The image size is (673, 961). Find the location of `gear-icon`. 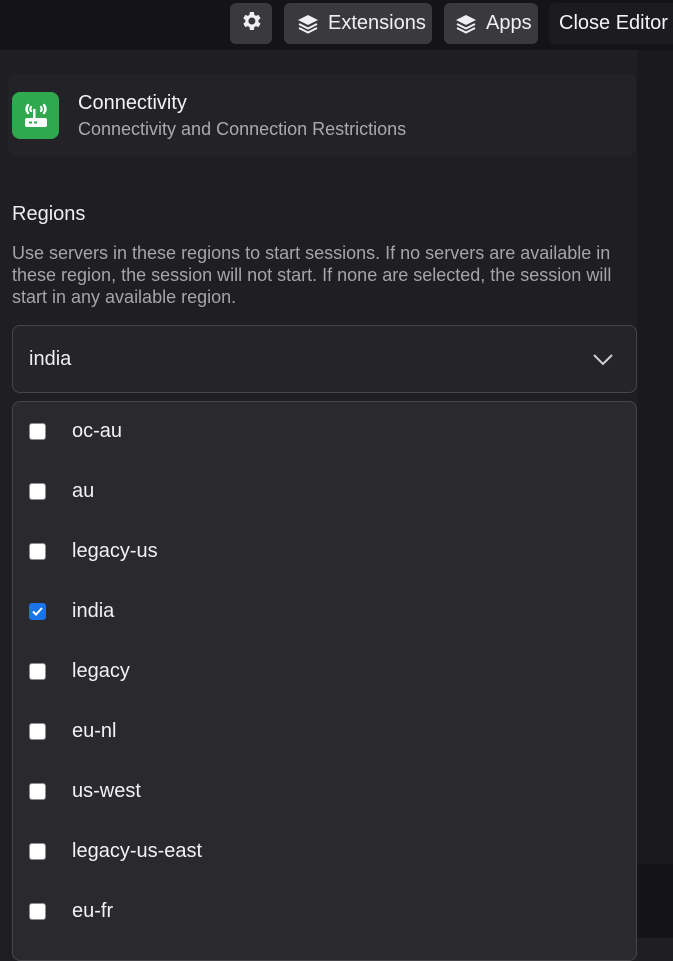

gear-icon is located at coordinates (251, 24).